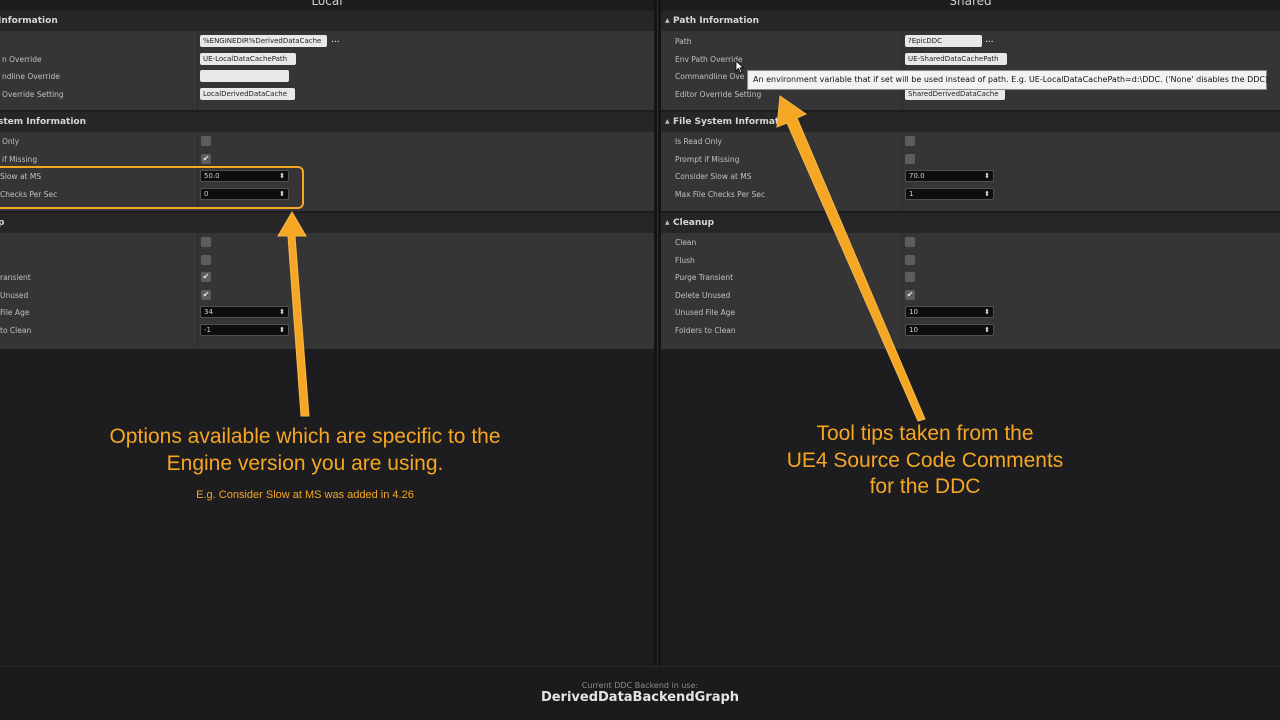 Image resolution: width=1280 pixels, height=720 pixels. I want to click on left-annotation-line: Engine version you are using., so click(305, 463).